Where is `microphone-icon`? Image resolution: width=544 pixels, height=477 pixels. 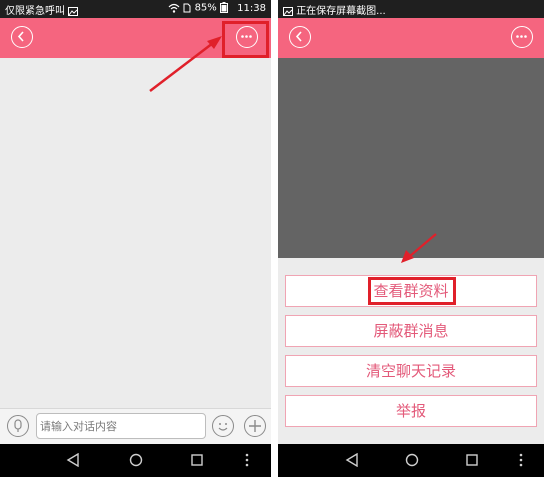 microphone-icon is located at coordinates (18, 425).